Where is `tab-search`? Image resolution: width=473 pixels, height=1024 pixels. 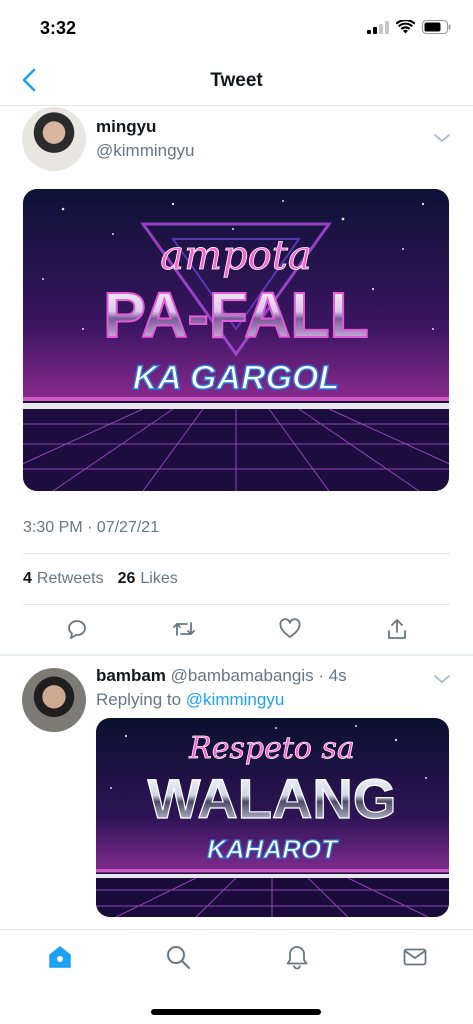
tab-search is located at coordinates (178, 957).